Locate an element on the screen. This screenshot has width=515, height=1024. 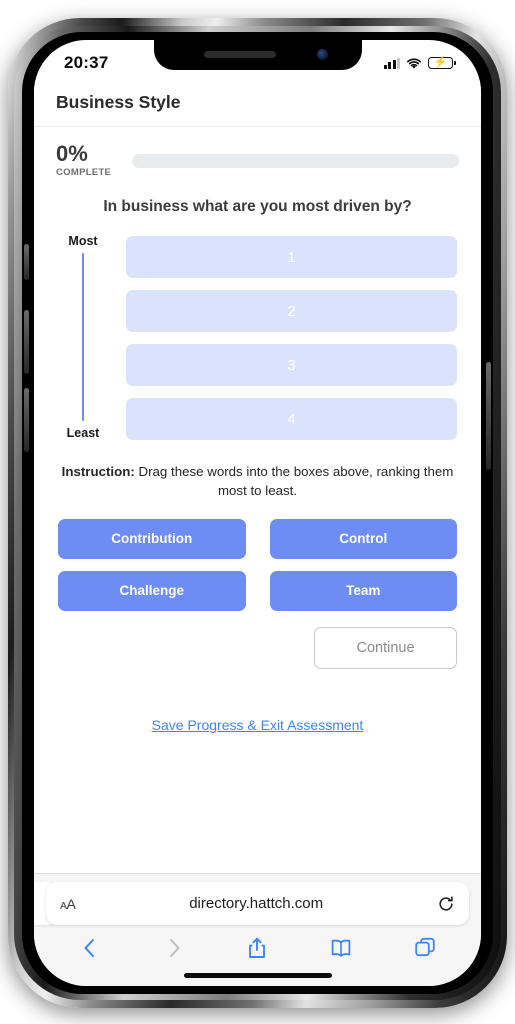
wifi-icon is located at coordinates (414, 63).